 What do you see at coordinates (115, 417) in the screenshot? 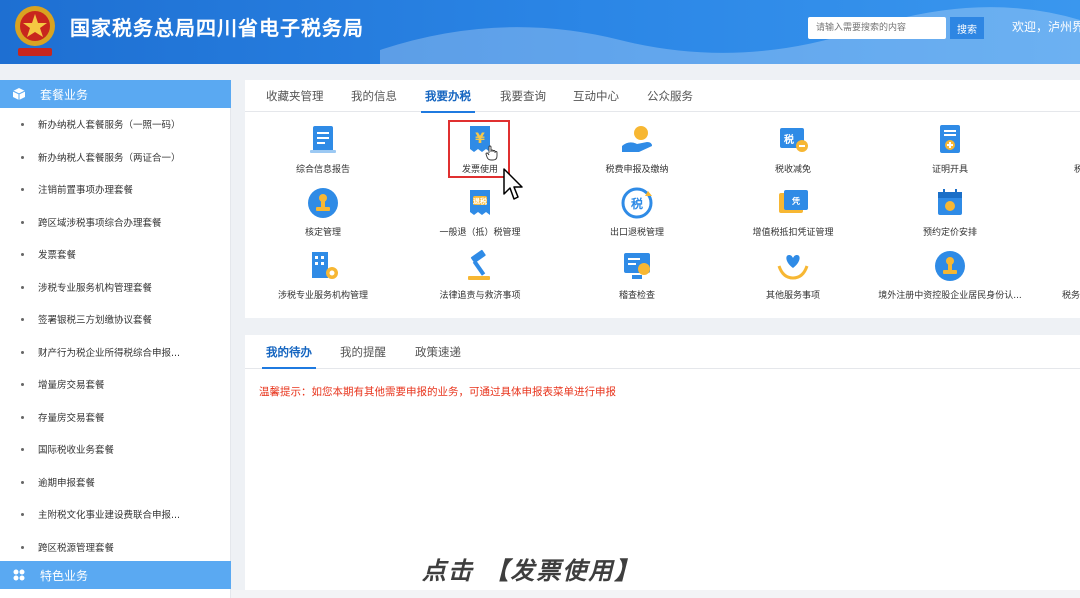
I see `sidebar-item: 存量房交易套餐` at bounding box center [115, 417].